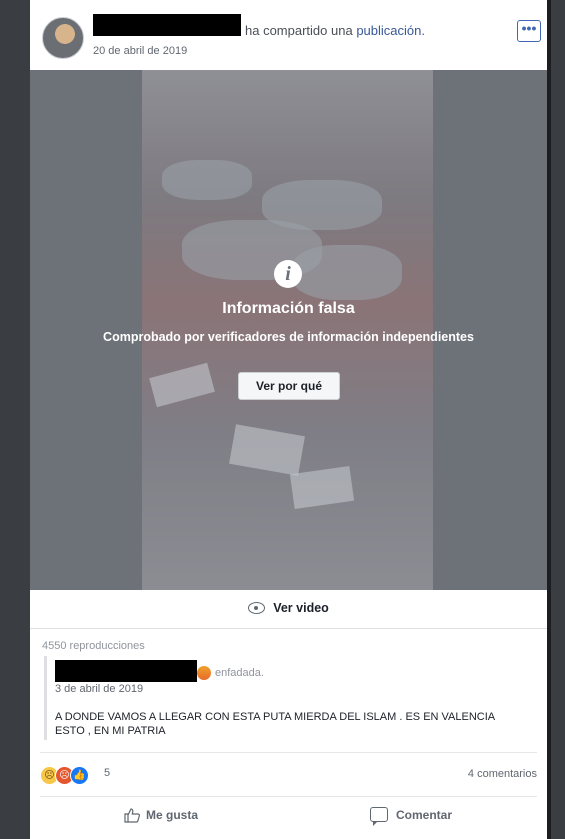  What do you see at coordinates (126, 671) in the screenshot?
I see `redacted-original-author` at bounding box center [126, 671].